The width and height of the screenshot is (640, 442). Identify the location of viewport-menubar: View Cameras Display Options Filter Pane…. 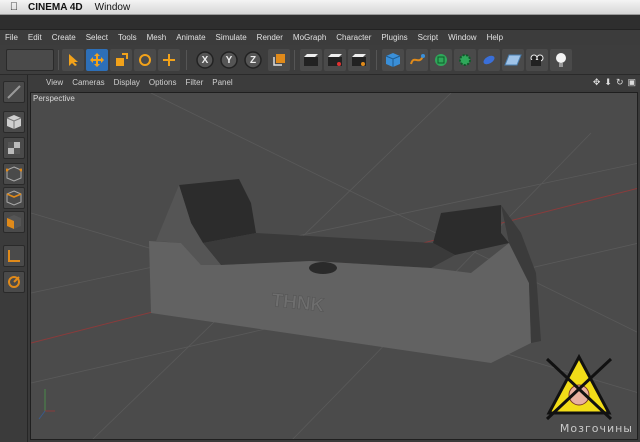
(334, 82).